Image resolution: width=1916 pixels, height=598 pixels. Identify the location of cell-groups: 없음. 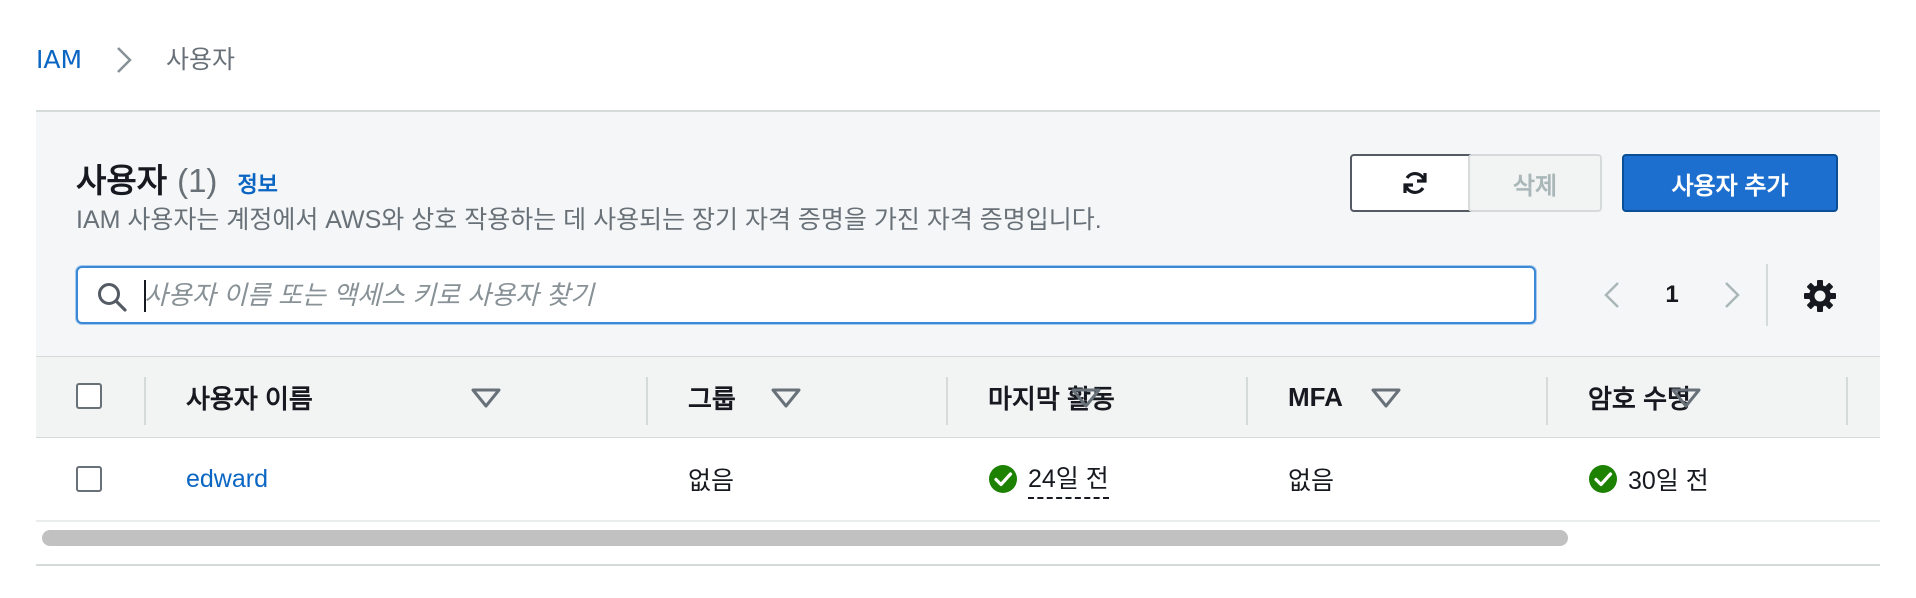
(711, 479).